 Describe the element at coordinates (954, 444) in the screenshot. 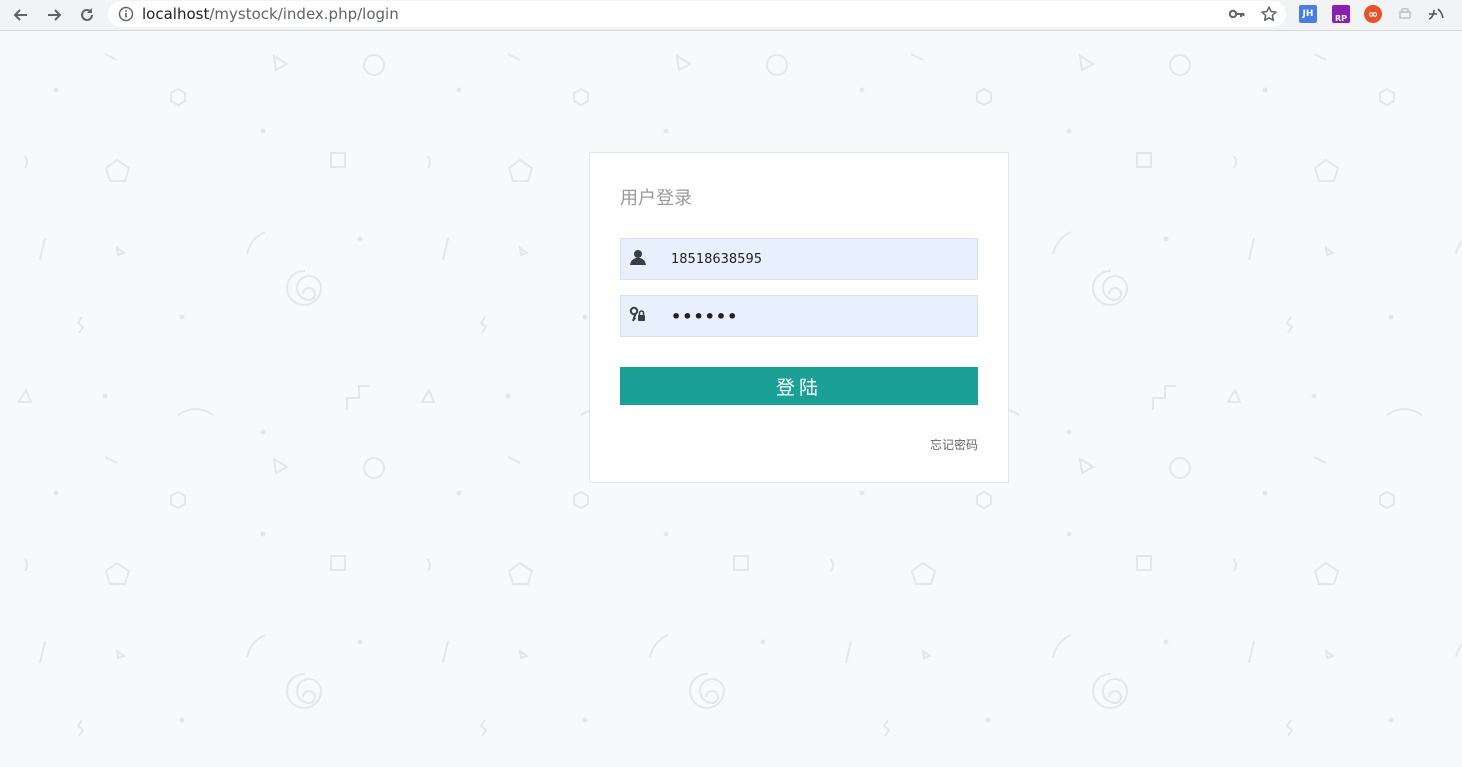

I see `forgot-password-link: 忘记密码` at that location.